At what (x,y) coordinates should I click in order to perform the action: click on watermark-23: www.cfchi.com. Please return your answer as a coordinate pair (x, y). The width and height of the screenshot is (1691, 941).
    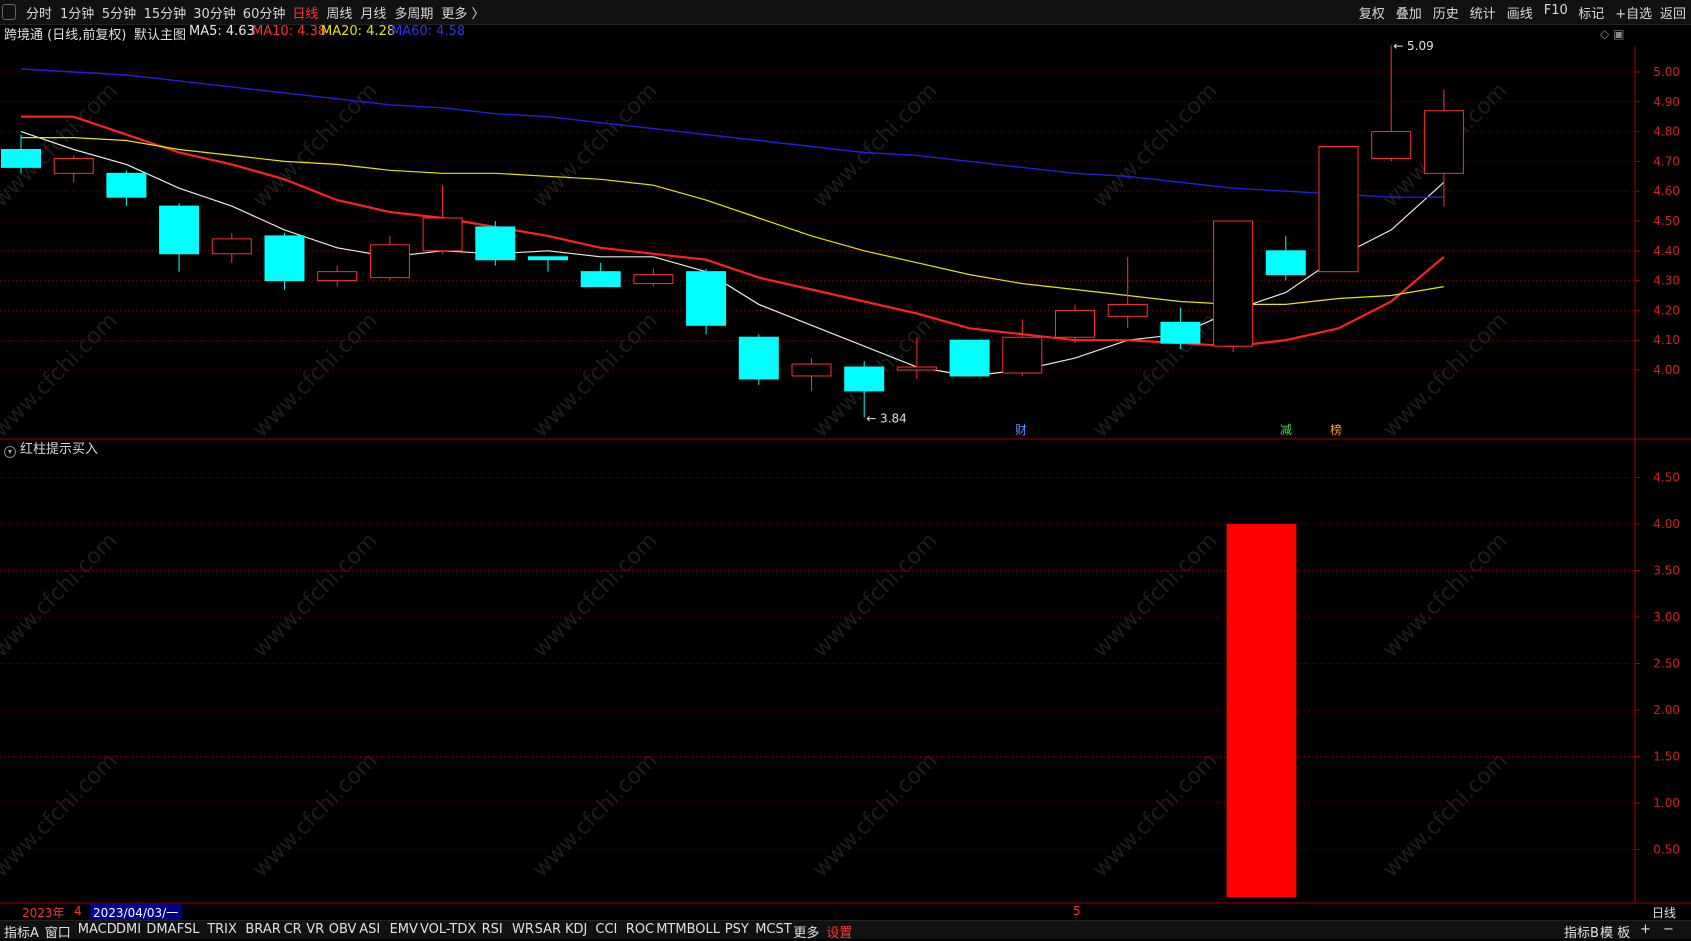
    Looking at the image, I should click on (1445, 815).